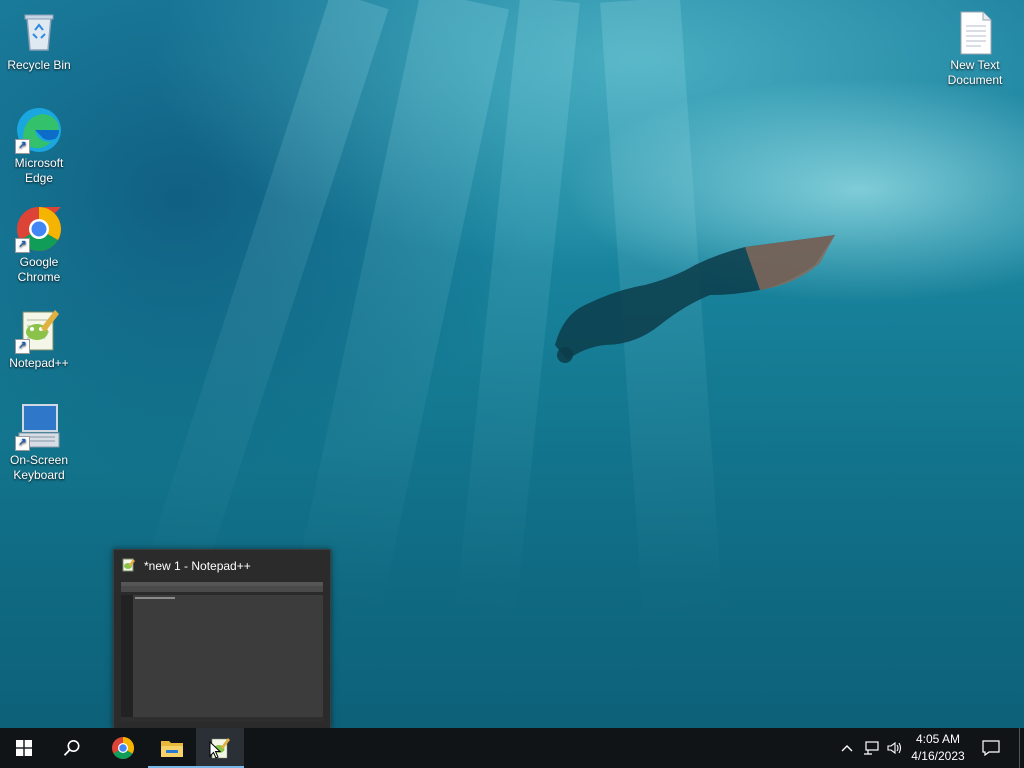  I want to click on thumbnail-window-preview, so click(222, 652).